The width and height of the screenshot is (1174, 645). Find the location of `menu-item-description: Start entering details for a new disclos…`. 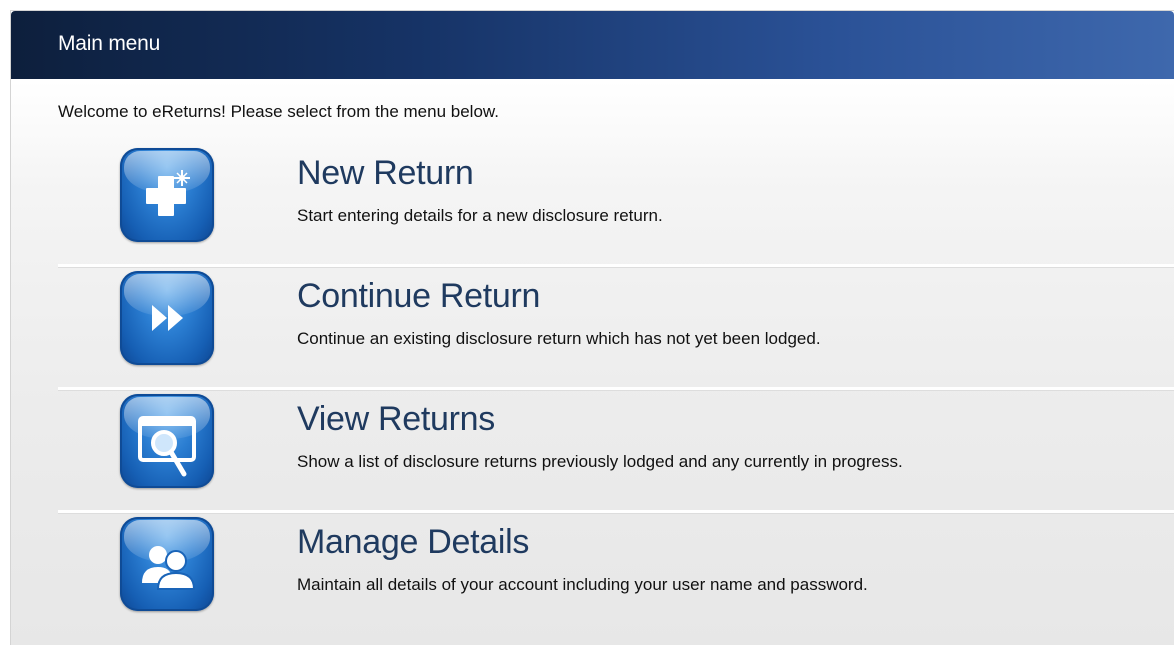

menu-item-description: Start entering details for a new disclos… is located at coordinates (480, 215).